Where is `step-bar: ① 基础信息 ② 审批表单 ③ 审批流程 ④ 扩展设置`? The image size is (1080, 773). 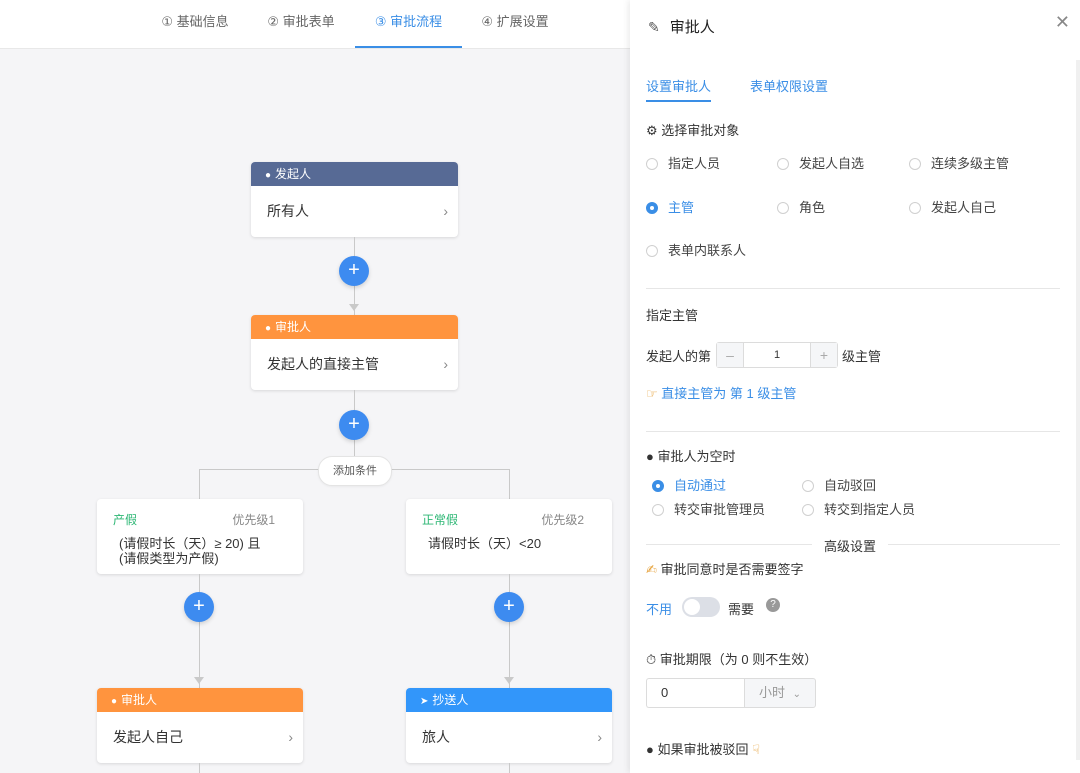 step-bar: ① 基础信息 ② 审批表单 ③ 审批流程 ④ 扩展设置 is located at coordinates (315, 24).